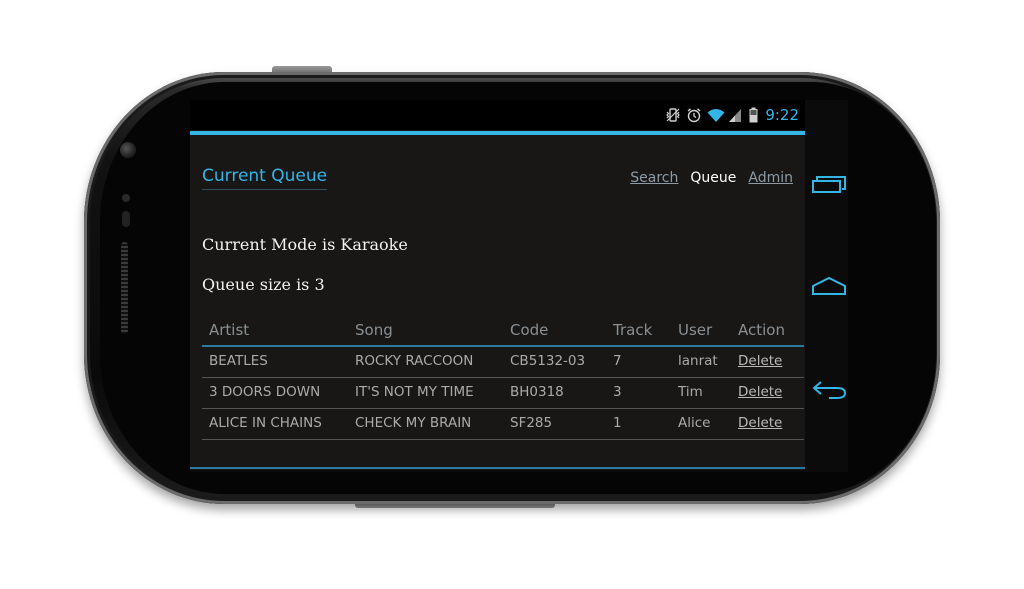 The width and height of the screenshot is (1024, 589). I want to click on queue-size-text: Queue size is 3, so click(263, 284).